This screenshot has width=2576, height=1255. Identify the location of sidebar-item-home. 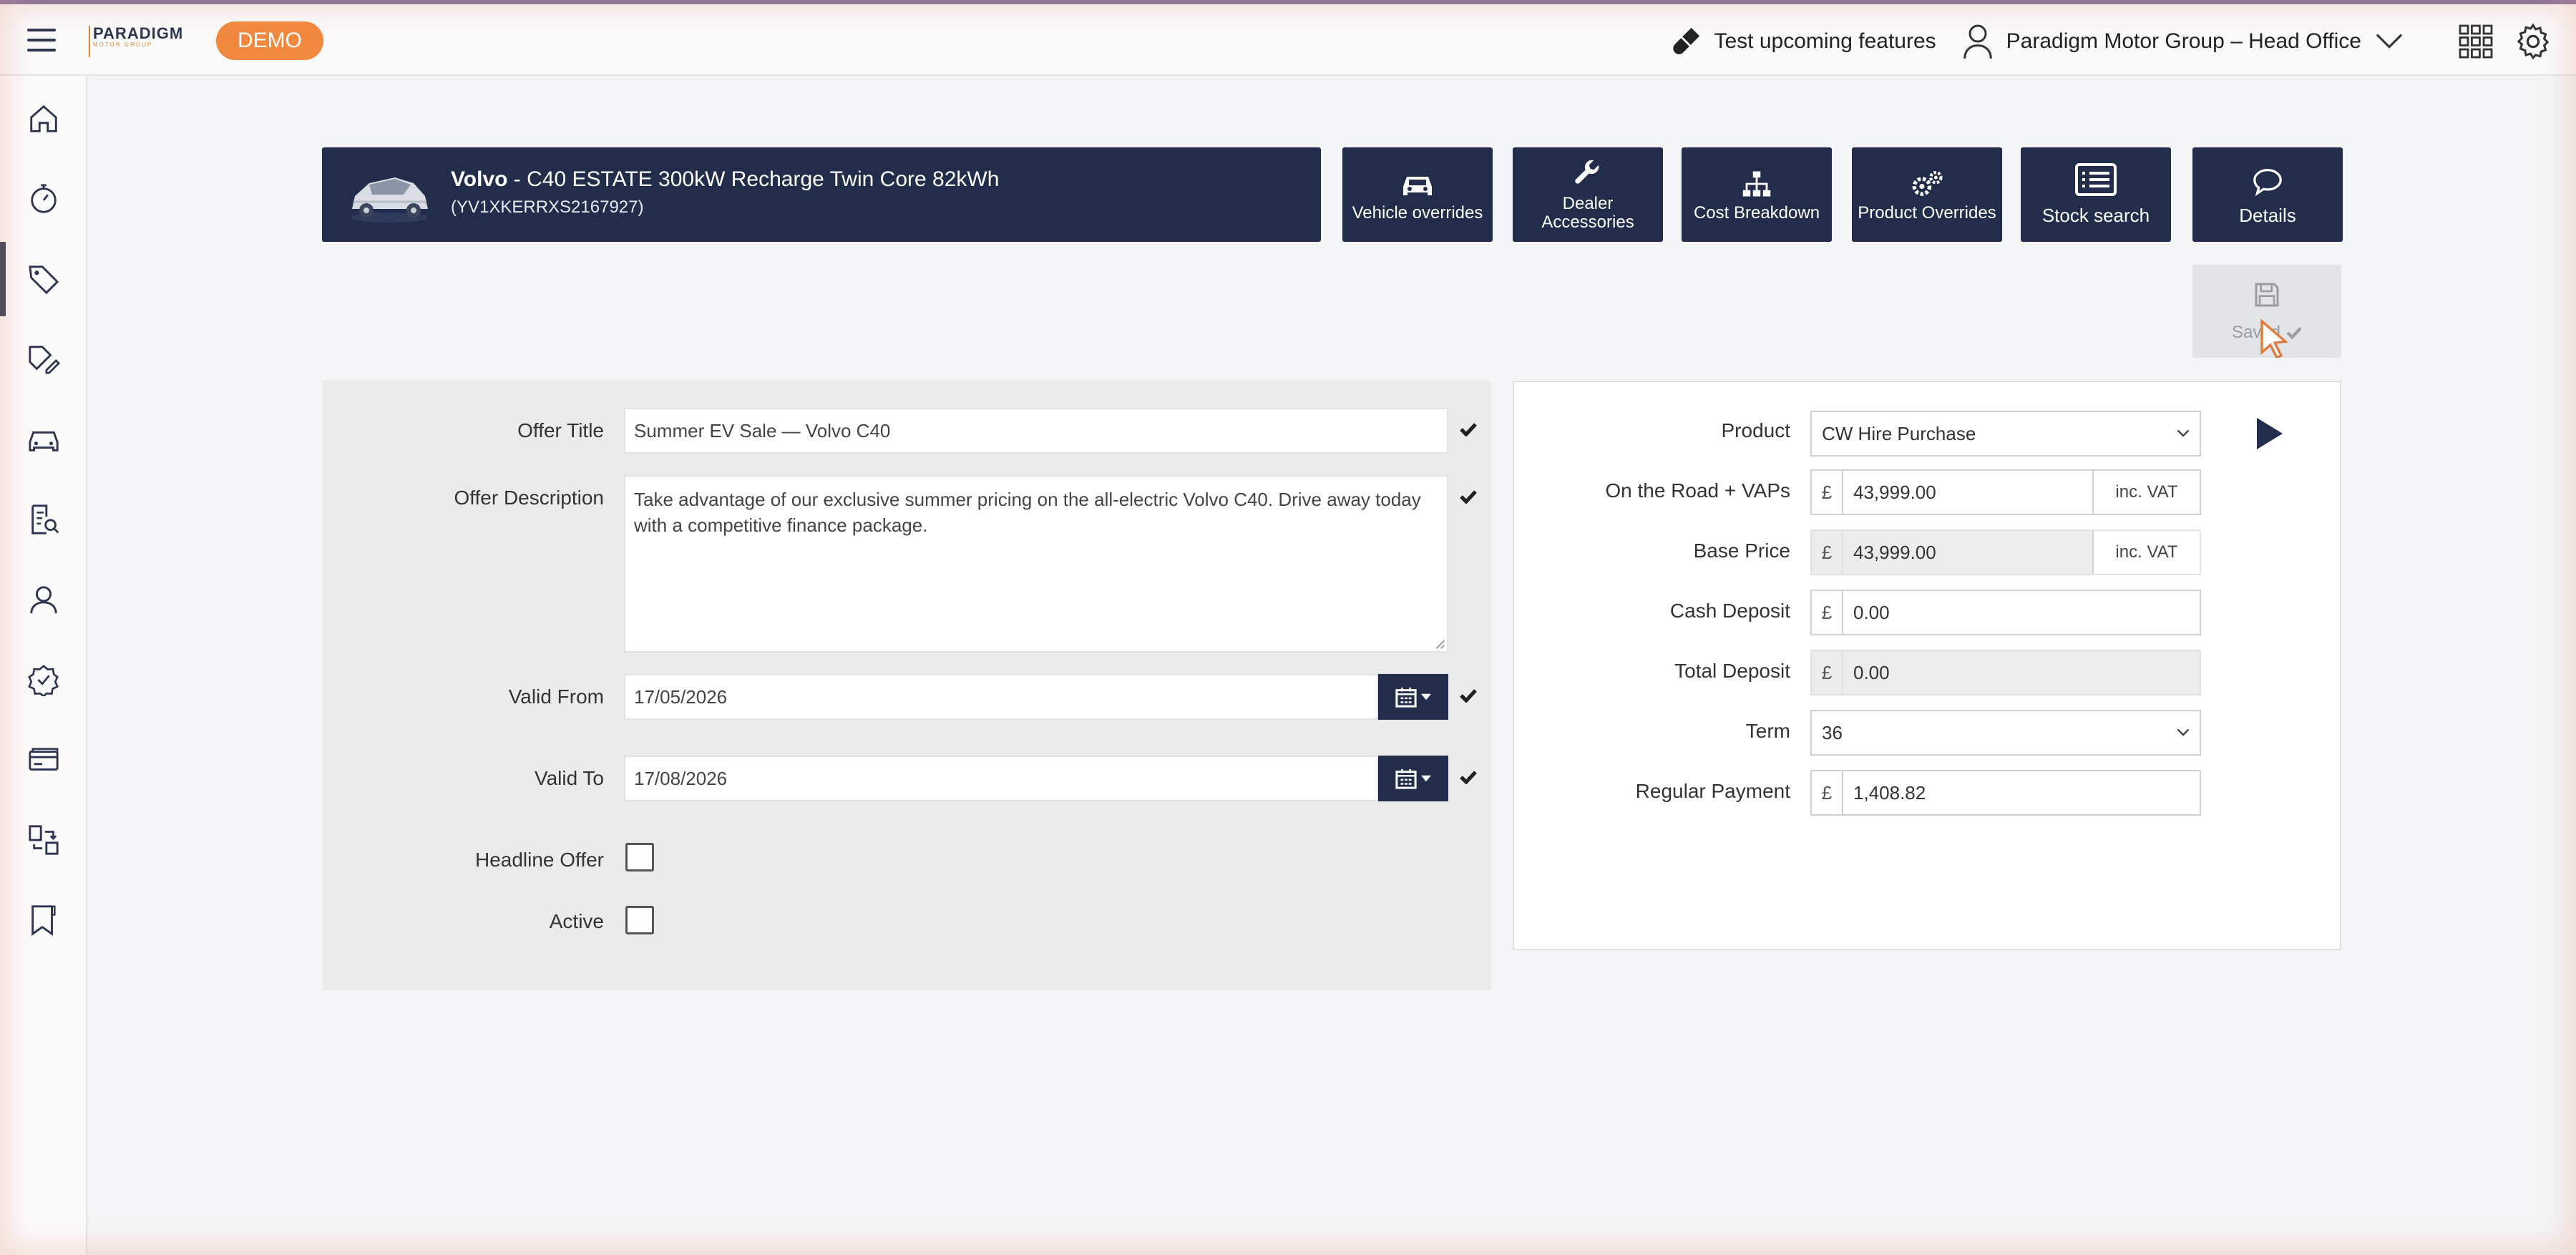
(43, 119).